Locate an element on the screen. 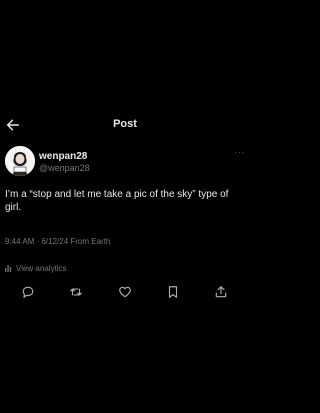  heart-icon is located at coordinates (125, 292).